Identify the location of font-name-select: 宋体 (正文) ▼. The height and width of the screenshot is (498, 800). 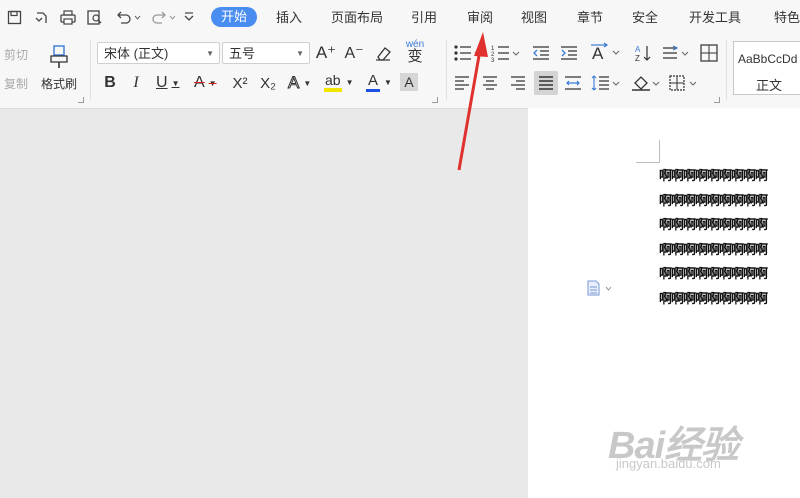
(158, 53).